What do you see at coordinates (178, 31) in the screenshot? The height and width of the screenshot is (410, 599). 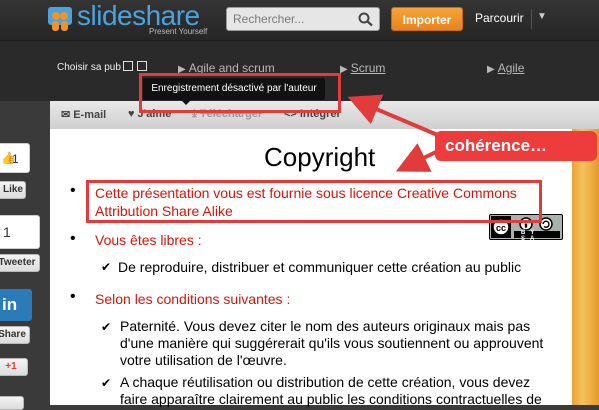 I see `logo-tagline: Present Yourself` at bounding box center [178, 31].